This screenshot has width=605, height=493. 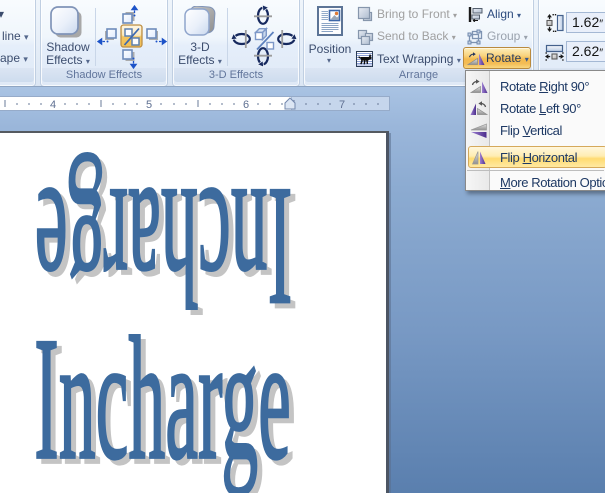 I want to click on svg-text: 6, so click(x=246, y=105).